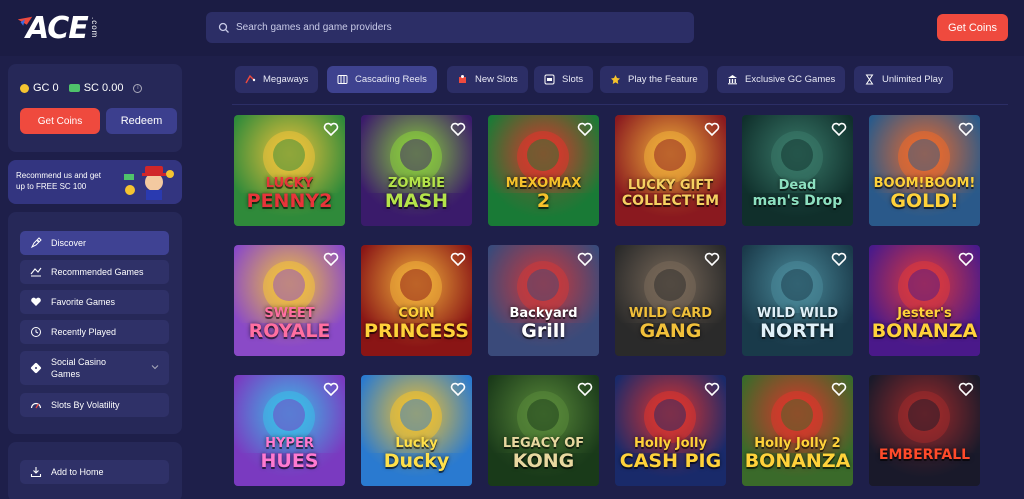  I want to click on sidebar-item-favorites: Favorite Games, so click(94, 302).